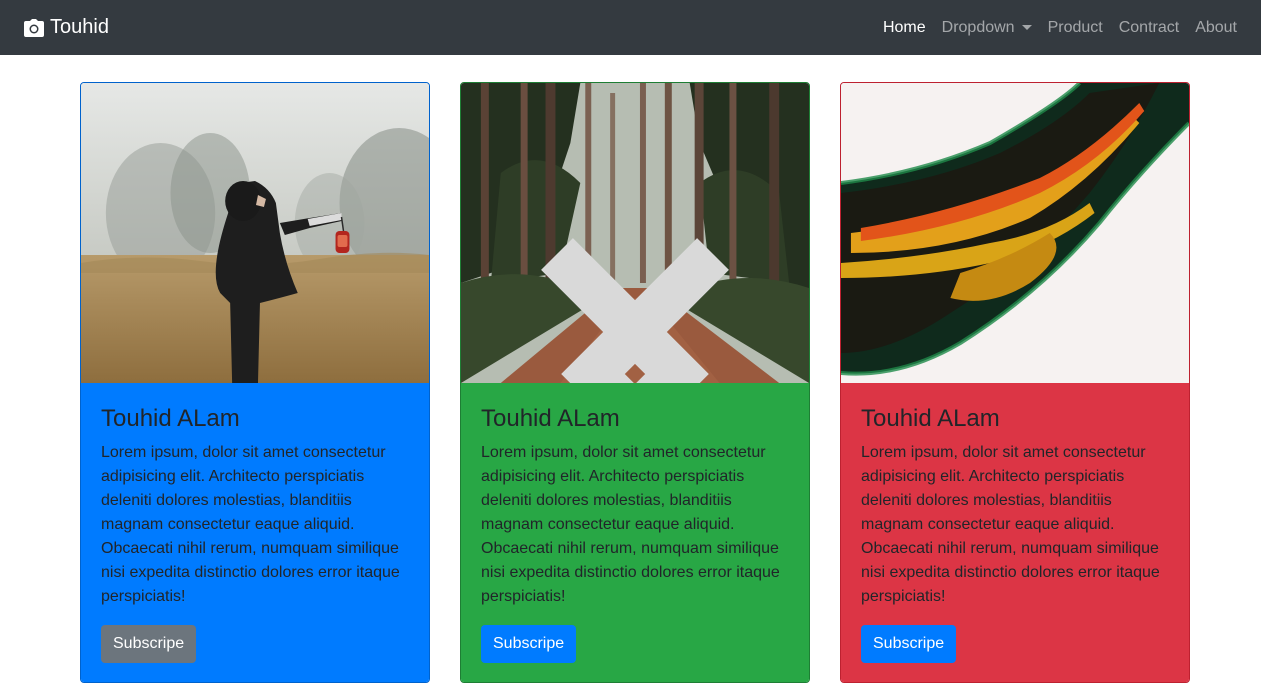 Image resolution: width=1261 pixels, height=689 pixels. I want to click on nav-links: Home Dropdown Product Contract About, so click(1052, 28).